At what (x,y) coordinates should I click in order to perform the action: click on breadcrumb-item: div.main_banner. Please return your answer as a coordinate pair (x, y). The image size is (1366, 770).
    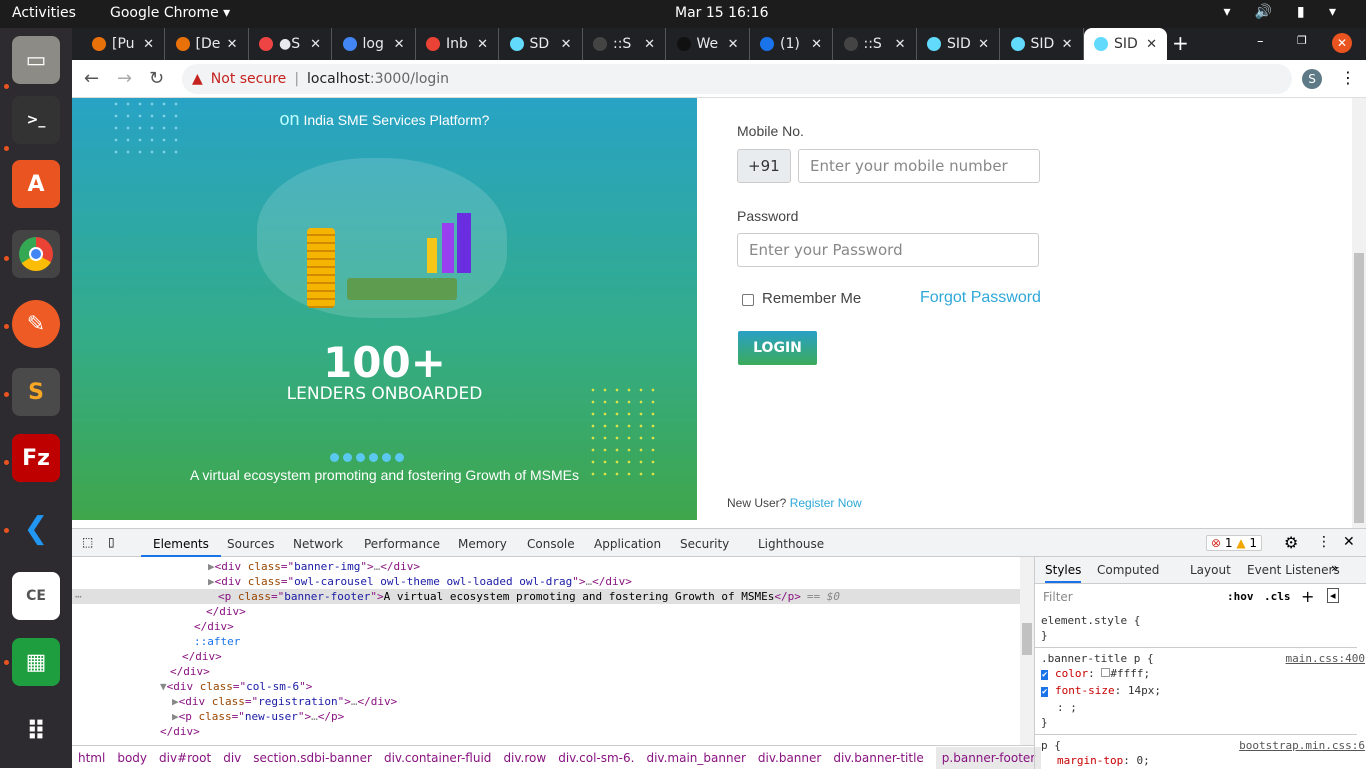
    Looking at the image, I should click on (695, 758).